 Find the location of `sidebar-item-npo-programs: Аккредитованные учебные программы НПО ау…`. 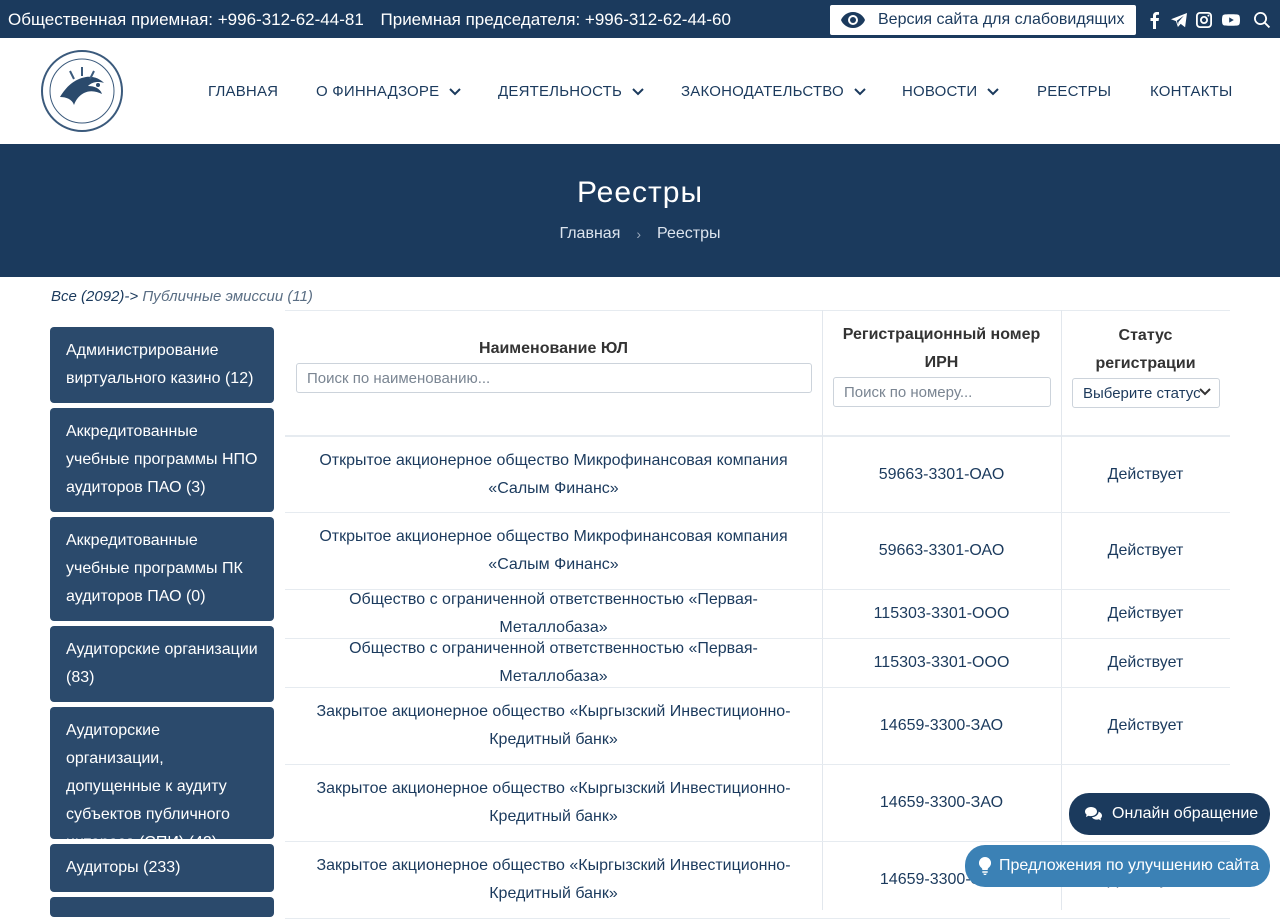

sidebar-item-npo-programs: Аккредитованные учебные программы НПО ау… is located at coordinates (162, 460).